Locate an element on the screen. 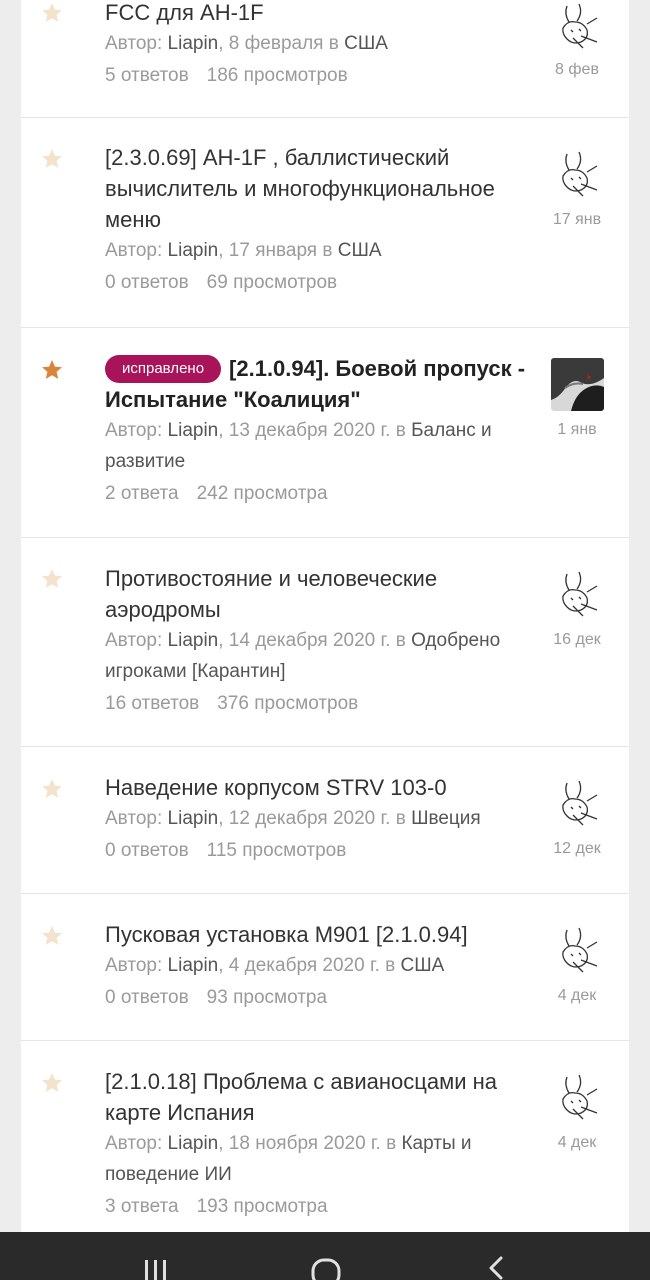 The image size is (650, 1280). topic-title: FCC для АН-1F is located at coordinates (320, 14).